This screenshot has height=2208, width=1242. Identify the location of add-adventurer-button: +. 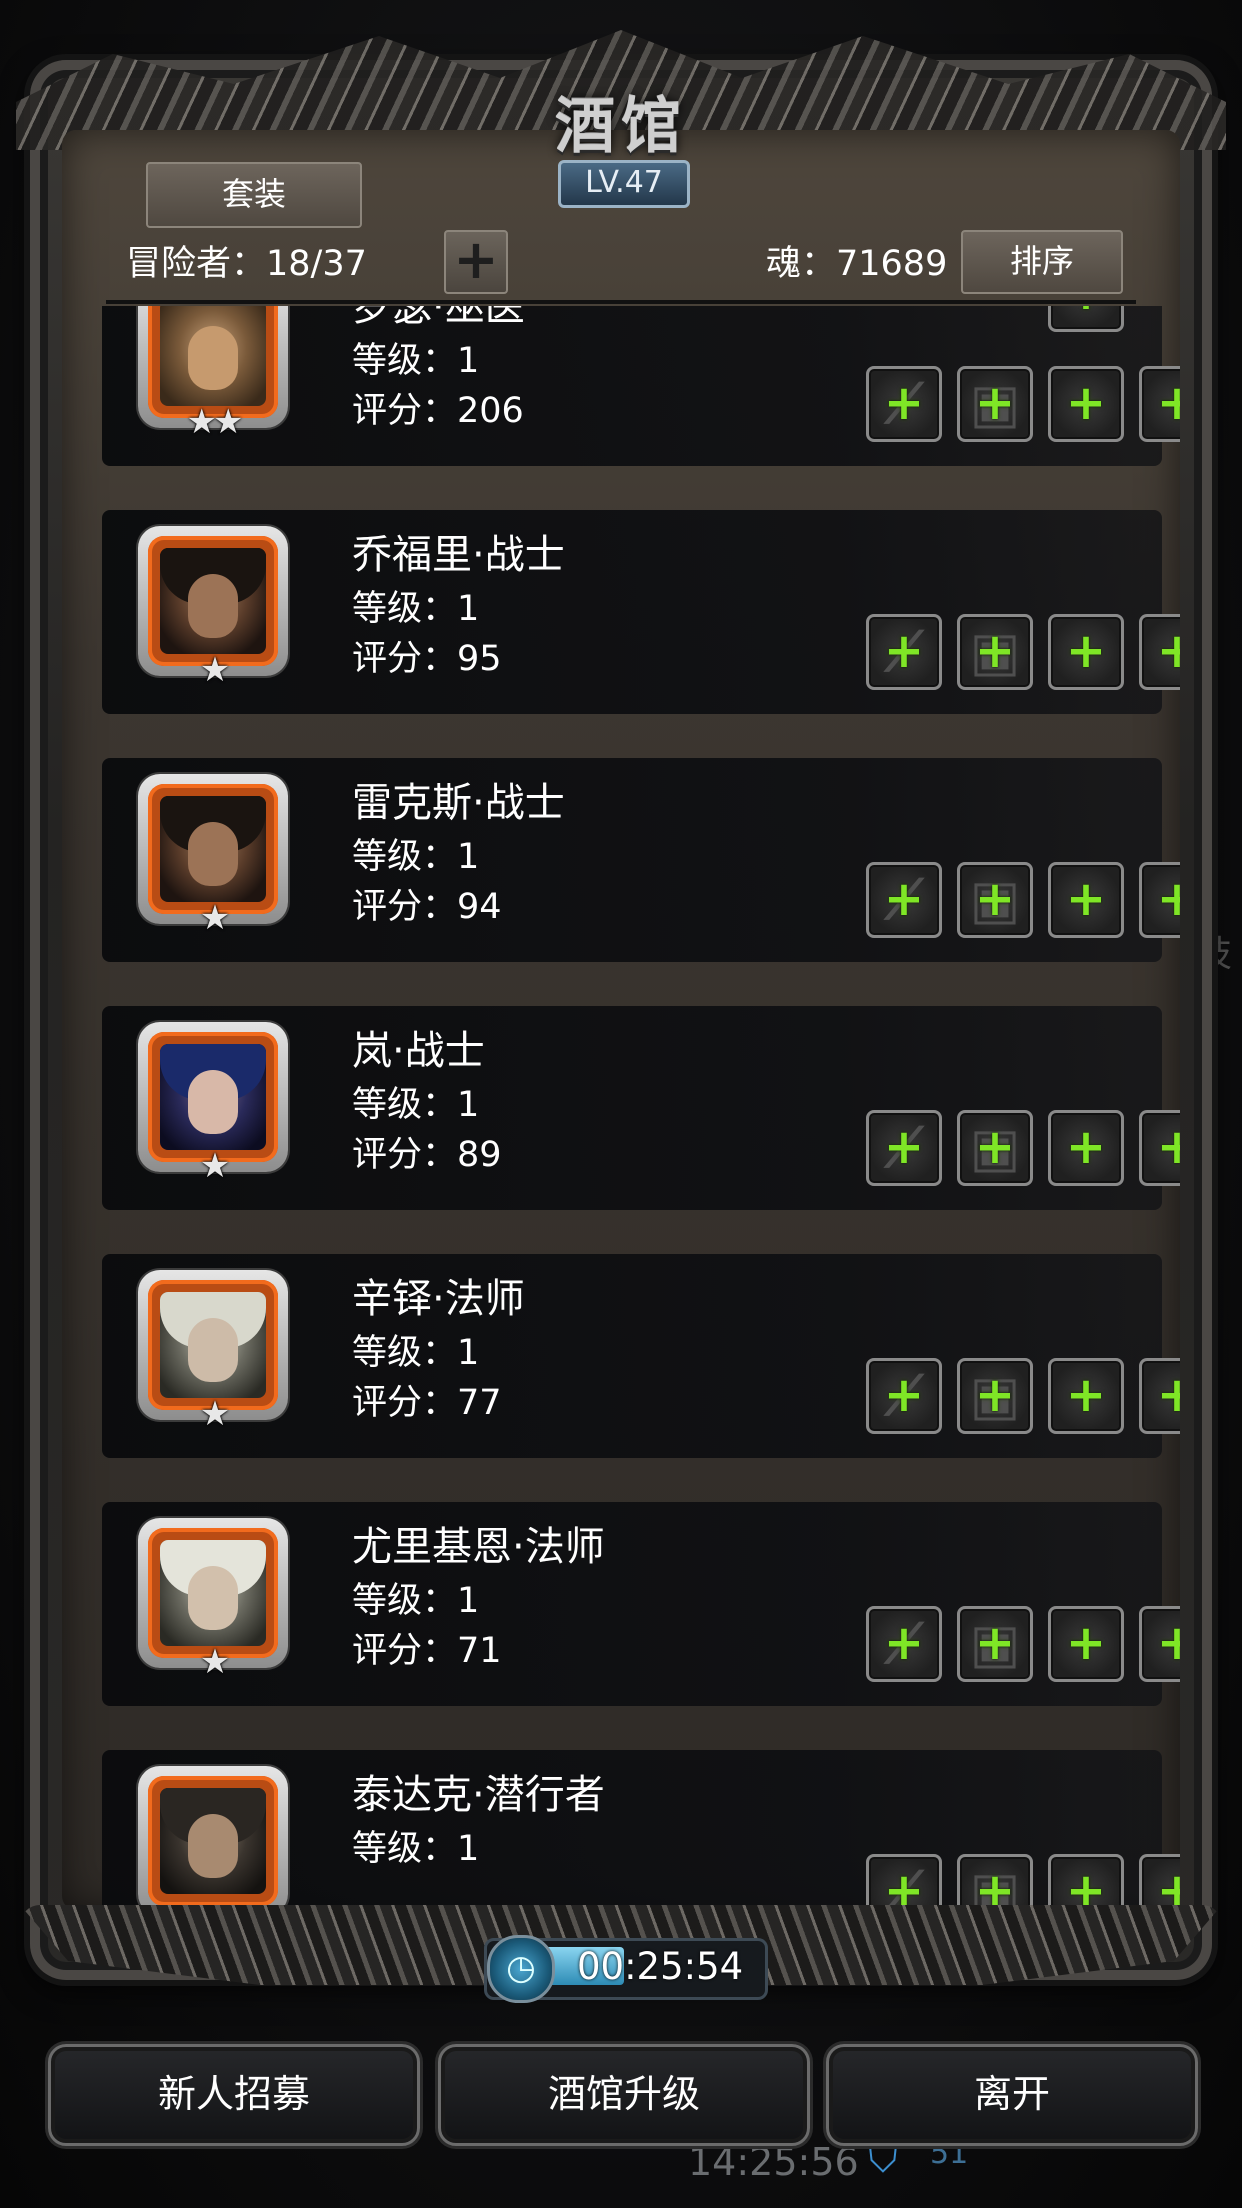
(476, 262).